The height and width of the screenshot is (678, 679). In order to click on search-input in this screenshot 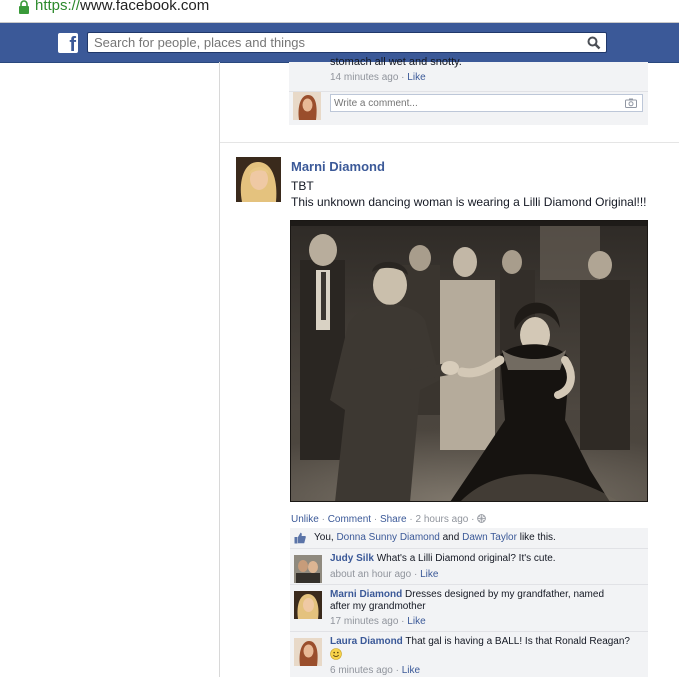, I will do `click(334, 42)`.